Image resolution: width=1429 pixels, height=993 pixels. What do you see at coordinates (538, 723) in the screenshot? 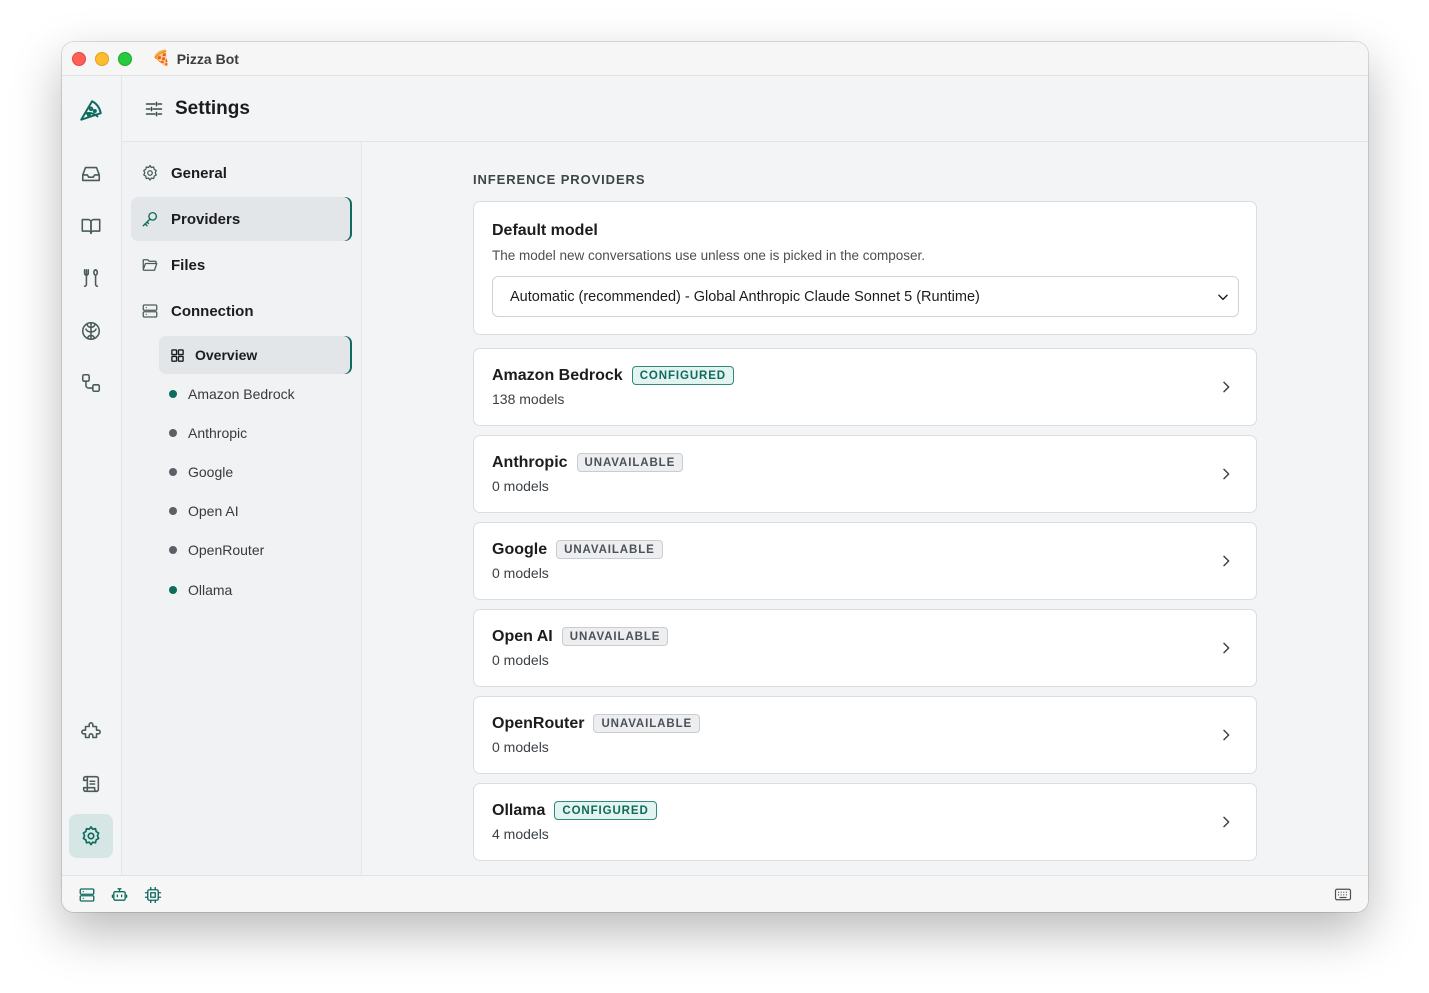
I see `provider-name: OpenRouter` at bounding box center [538, 723].